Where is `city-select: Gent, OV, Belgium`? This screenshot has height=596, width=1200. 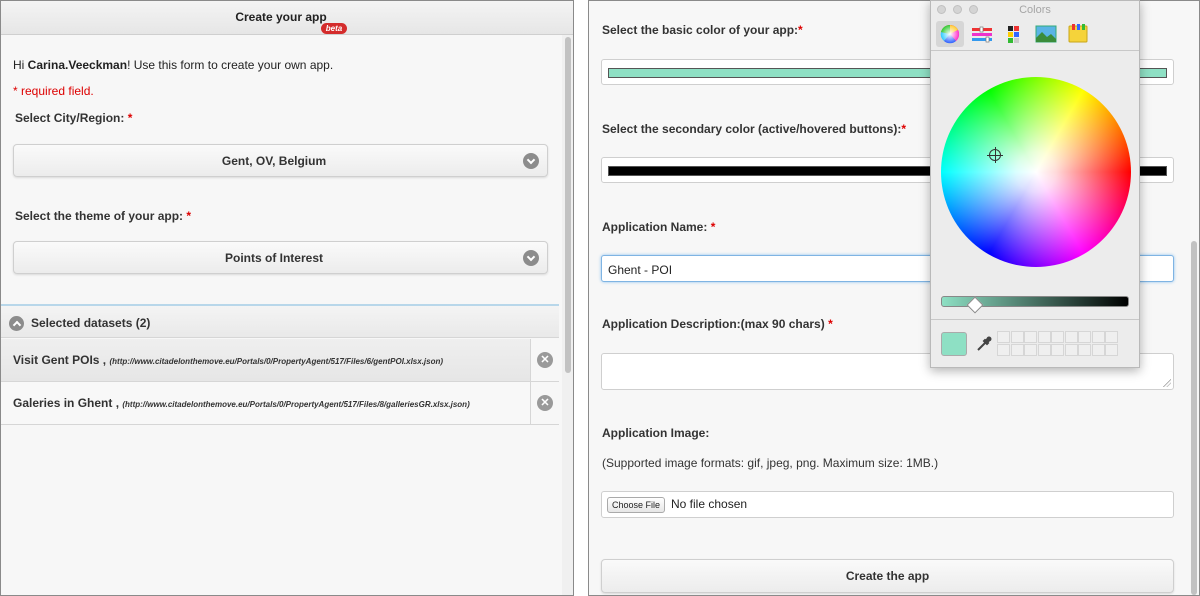 city-select: Gent, OV, Belgium is located at coordinates (280, 160).